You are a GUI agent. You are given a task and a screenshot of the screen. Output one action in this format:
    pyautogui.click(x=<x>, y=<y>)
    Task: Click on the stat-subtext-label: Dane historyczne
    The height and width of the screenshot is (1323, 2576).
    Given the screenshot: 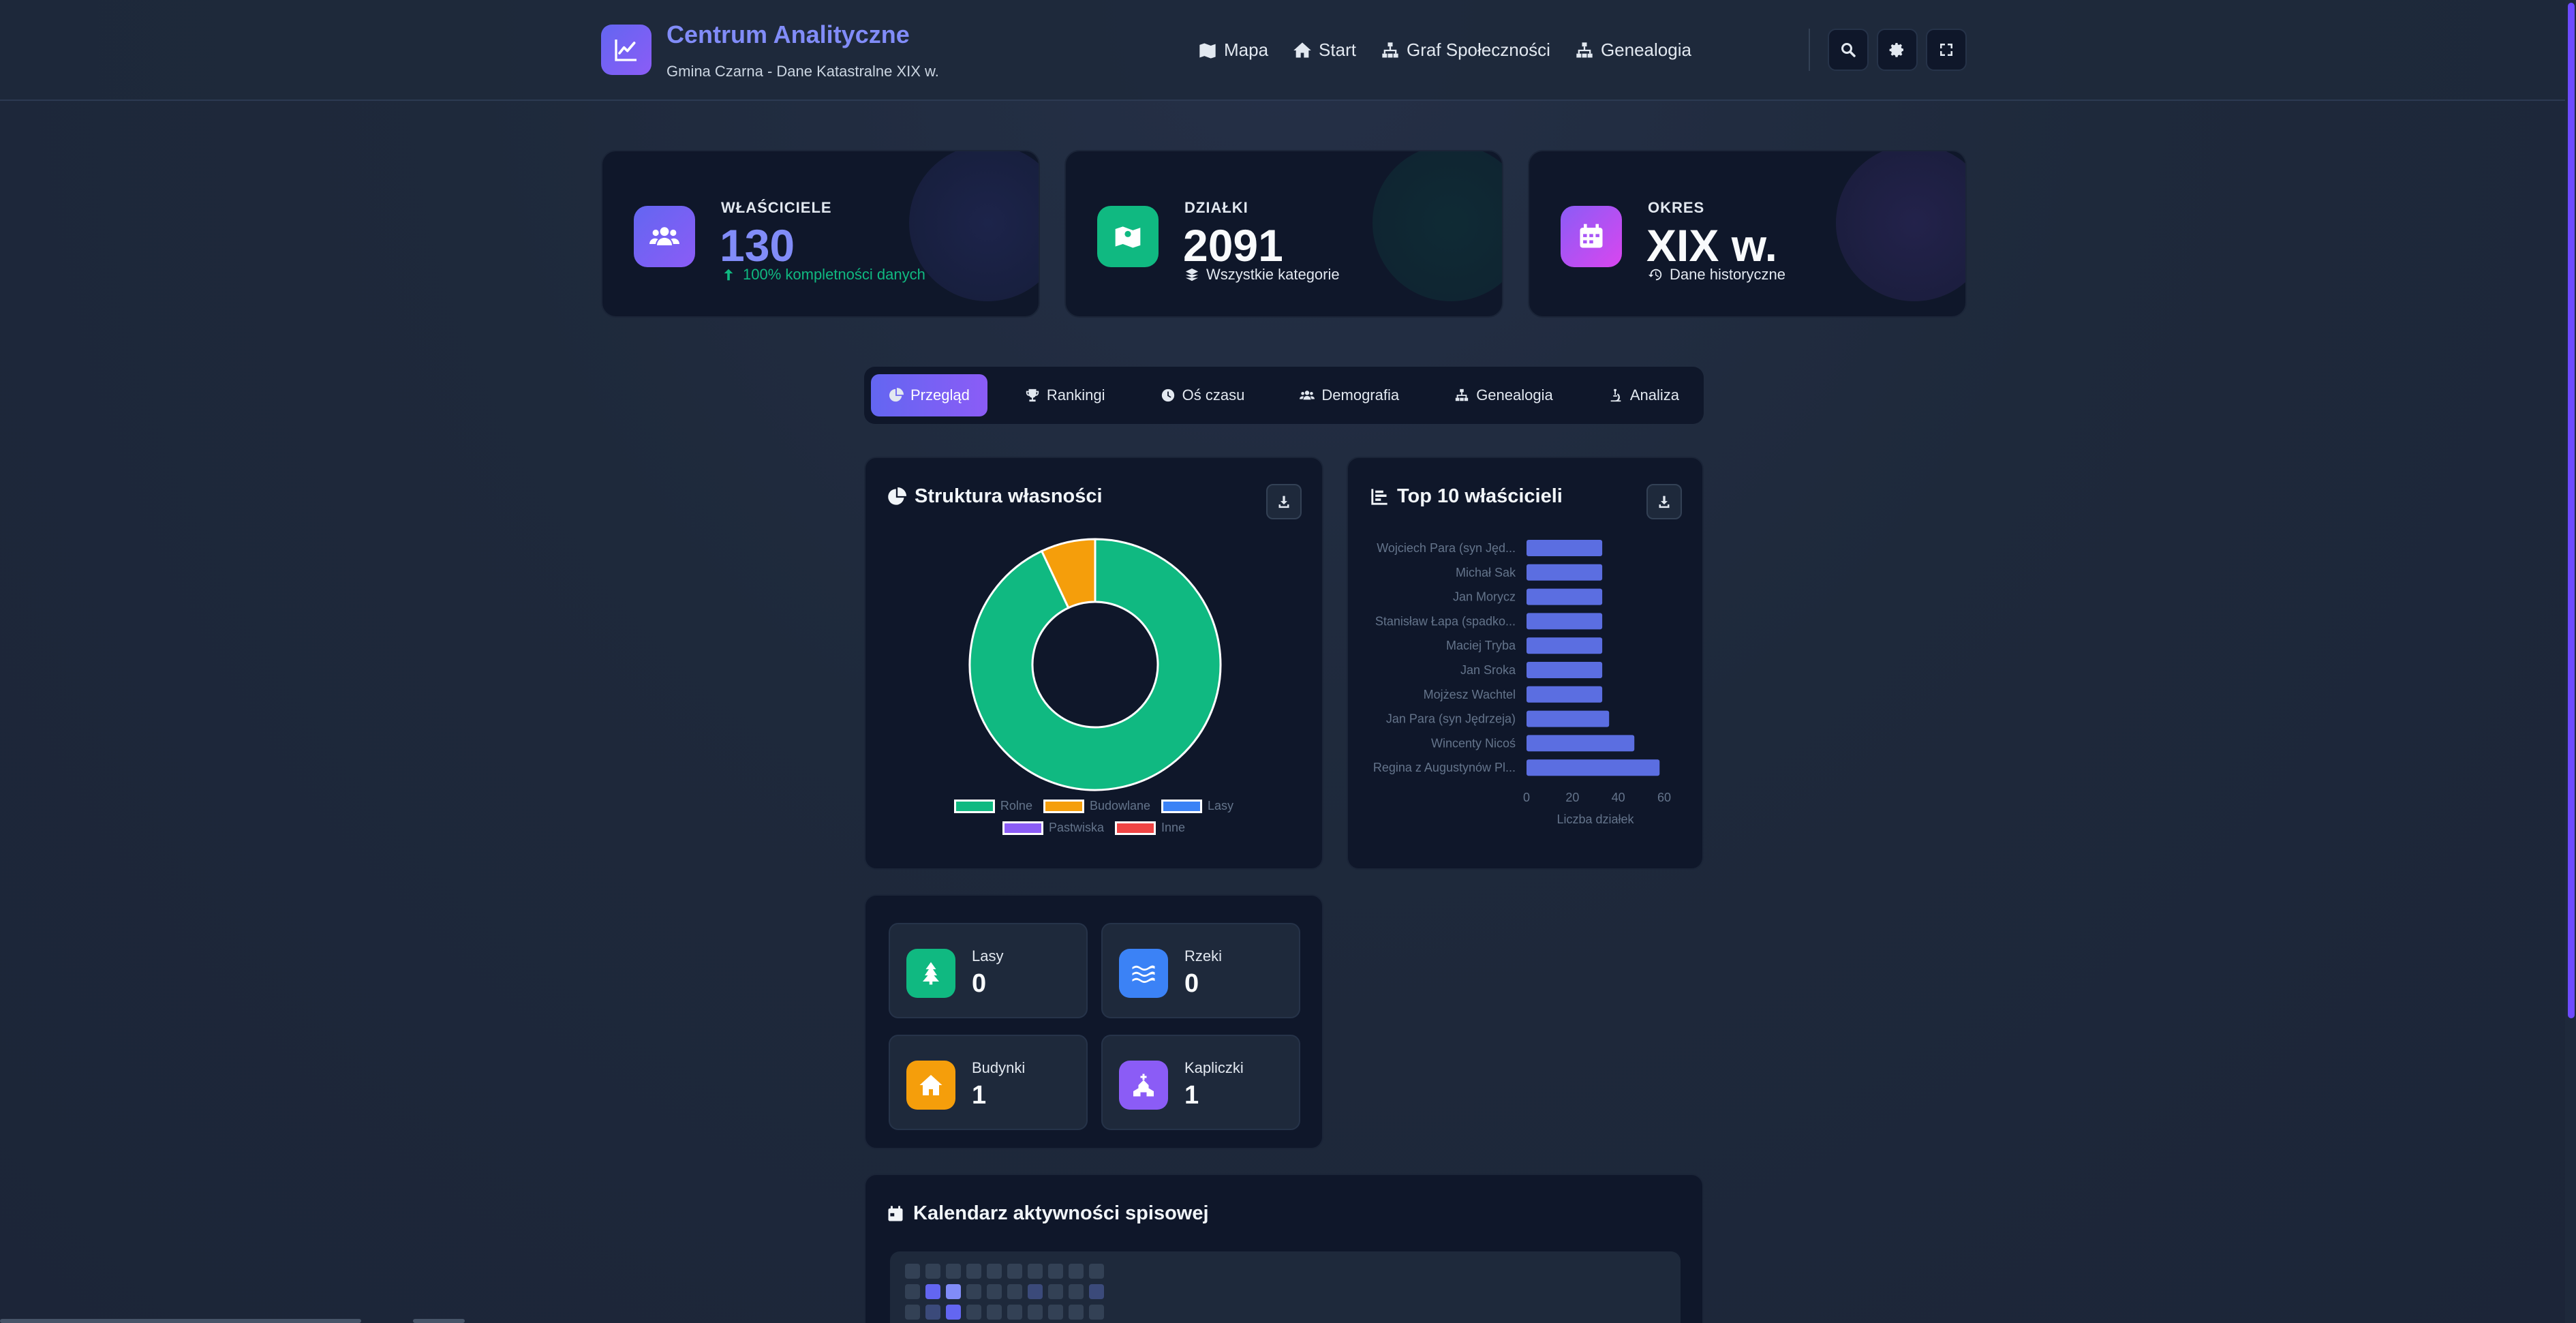 What is the action you would take?
    pyautogui.click(x=1727, y=274)
    